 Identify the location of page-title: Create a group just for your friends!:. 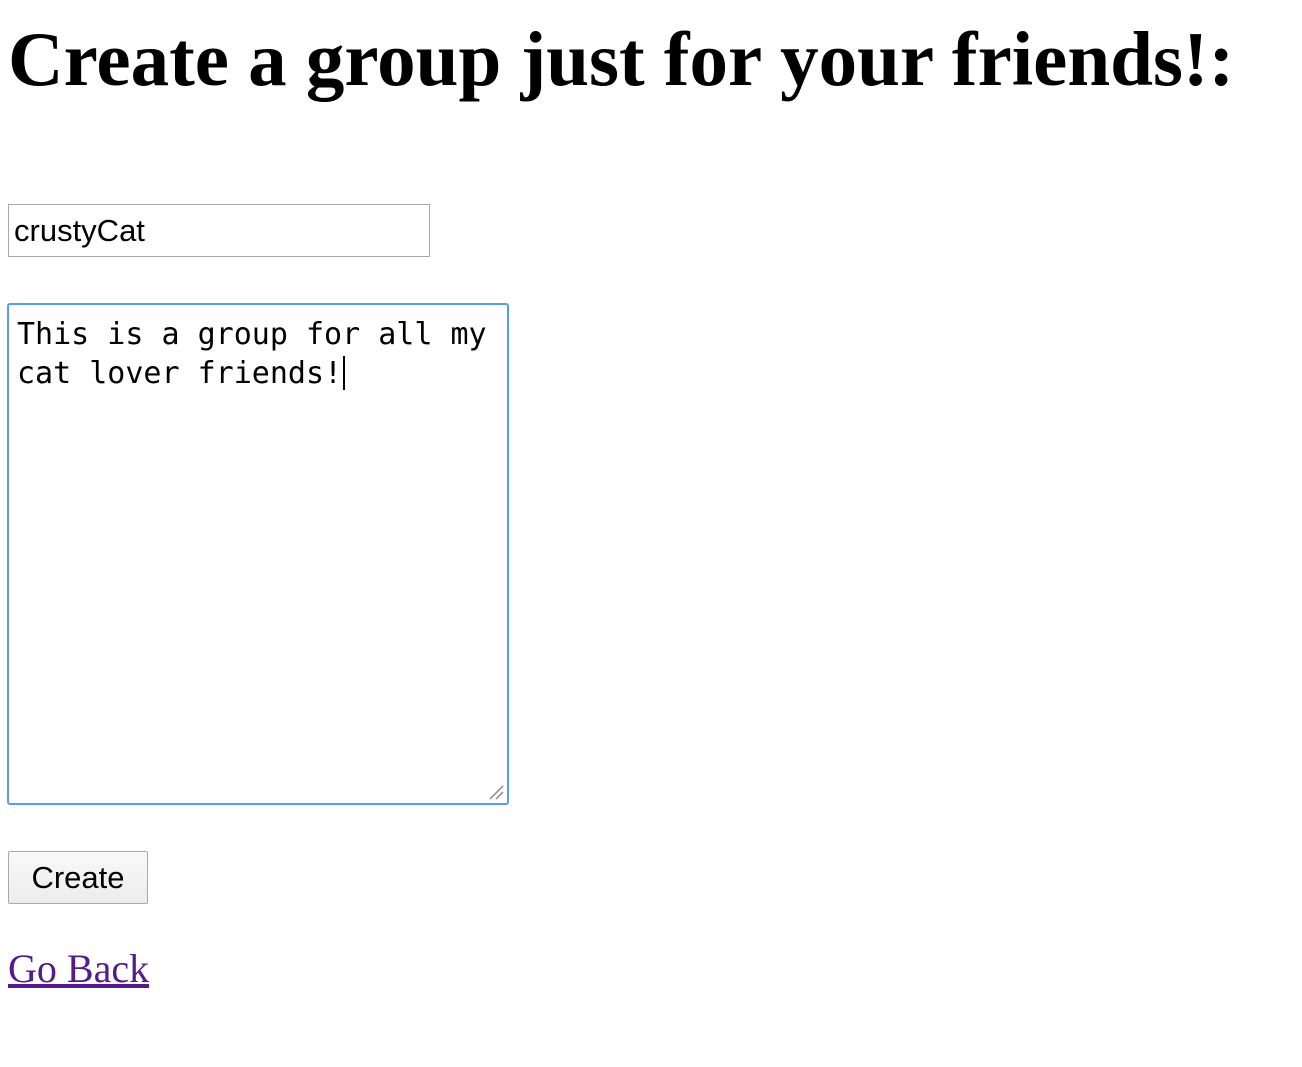
(621, 59).